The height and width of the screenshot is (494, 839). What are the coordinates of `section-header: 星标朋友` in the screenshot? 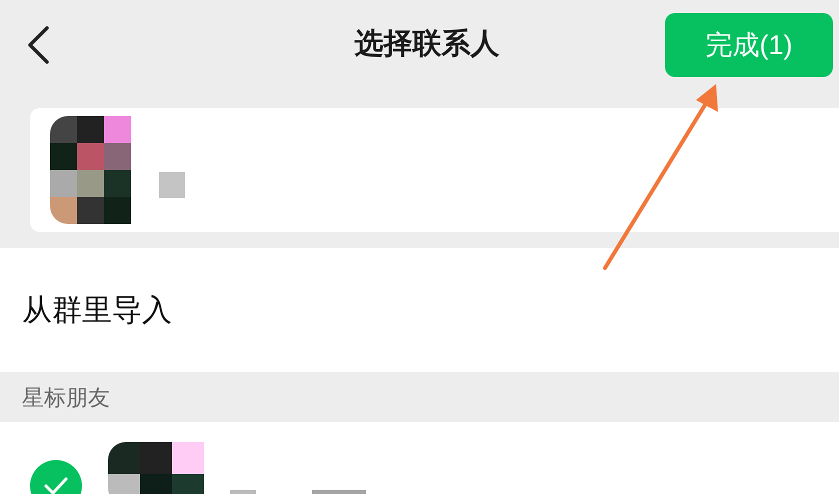 It's located at (66, 398).